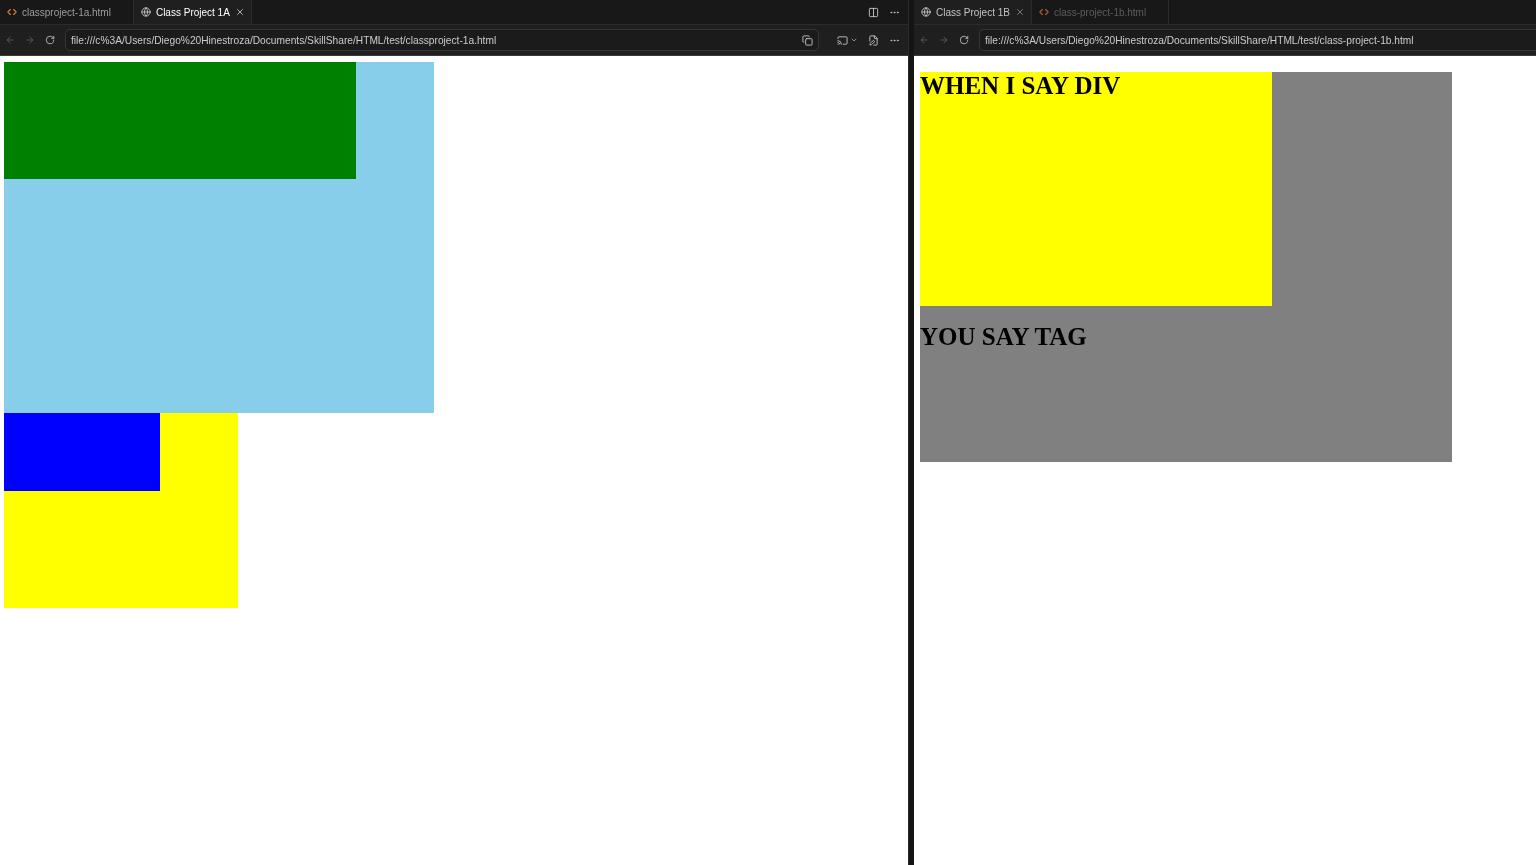 This screenshot has height=865, width=1536. I want to click on split-view-icon, so click(873, 12).